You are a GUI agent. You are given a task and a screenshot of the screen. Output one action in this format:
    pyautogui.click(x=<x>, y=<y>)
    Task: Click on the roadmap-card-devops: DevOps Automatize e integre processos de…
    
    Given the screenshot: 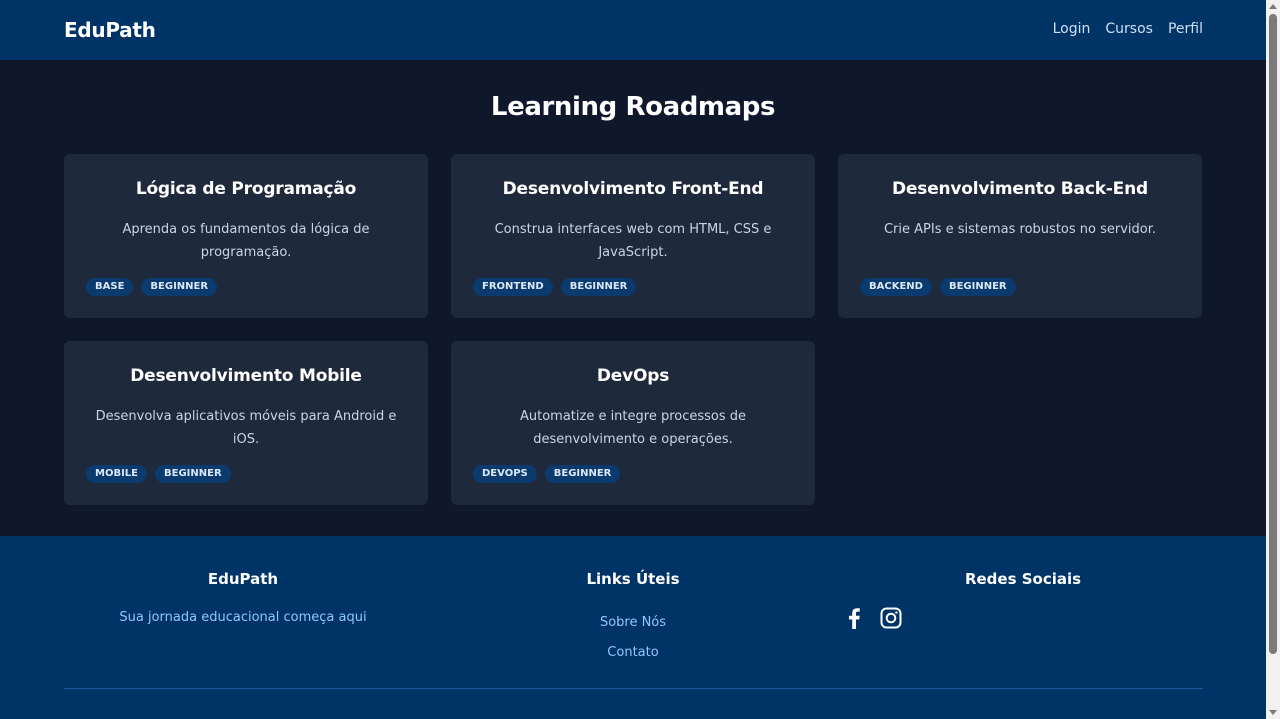 What is the action you would take?
    pyautogui.click(x=633, y=423)
    